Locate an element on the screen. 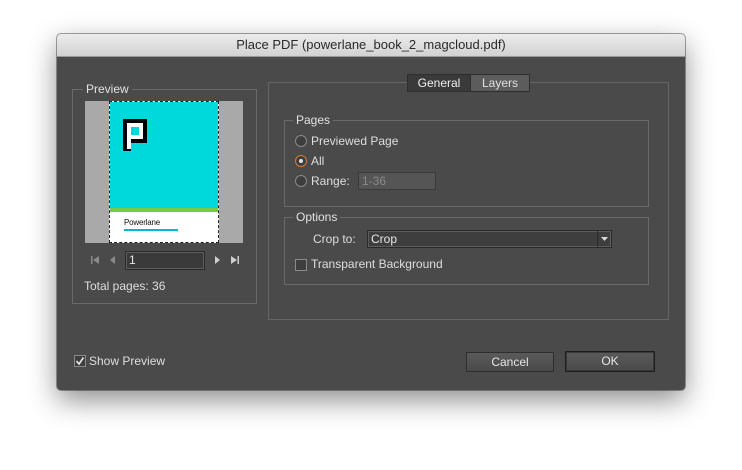 The width and height of the screenshot is (742, 470). options-legend: Options is located at coordinates (317, 217).